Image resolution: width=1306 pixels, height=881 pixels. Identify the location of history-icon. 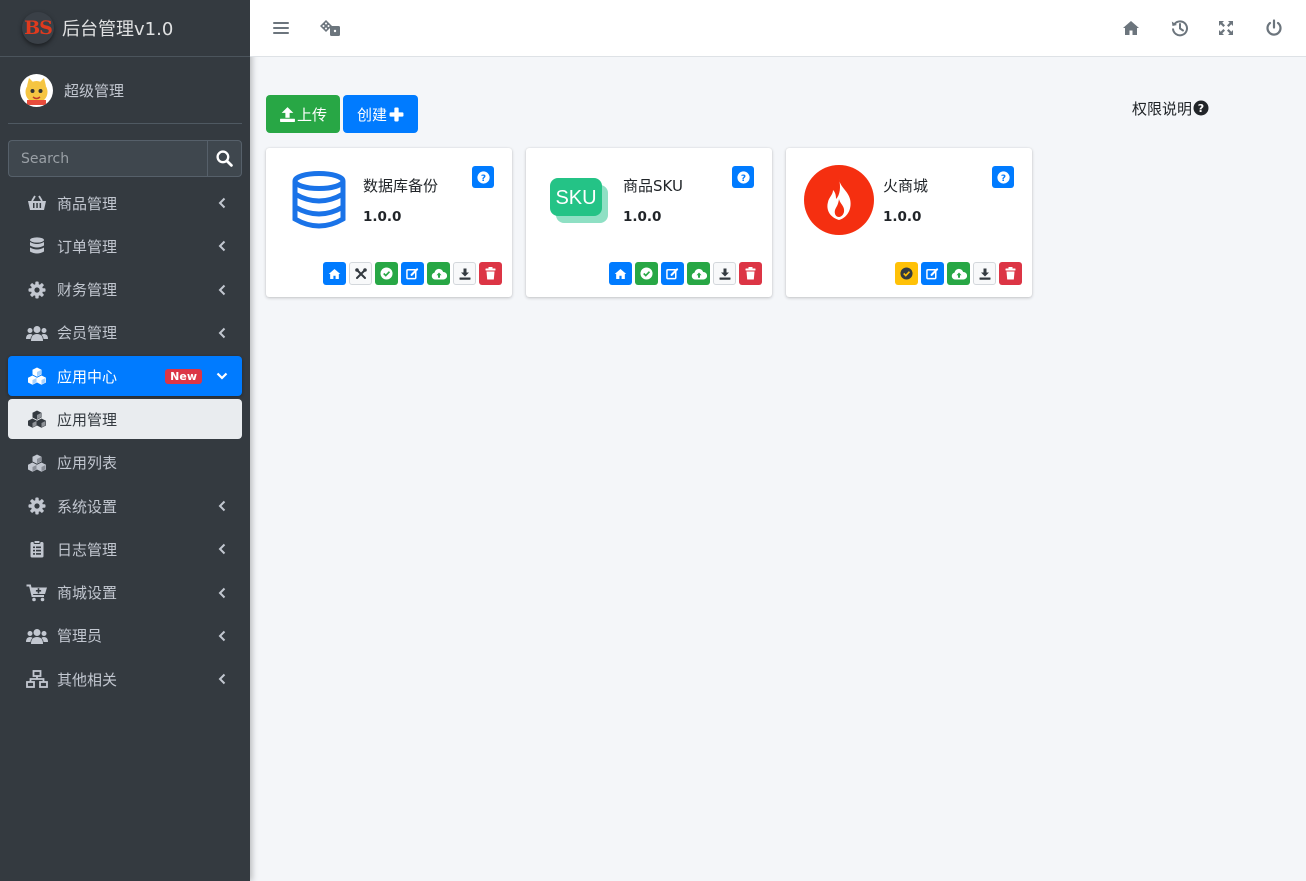
(1179, 28).